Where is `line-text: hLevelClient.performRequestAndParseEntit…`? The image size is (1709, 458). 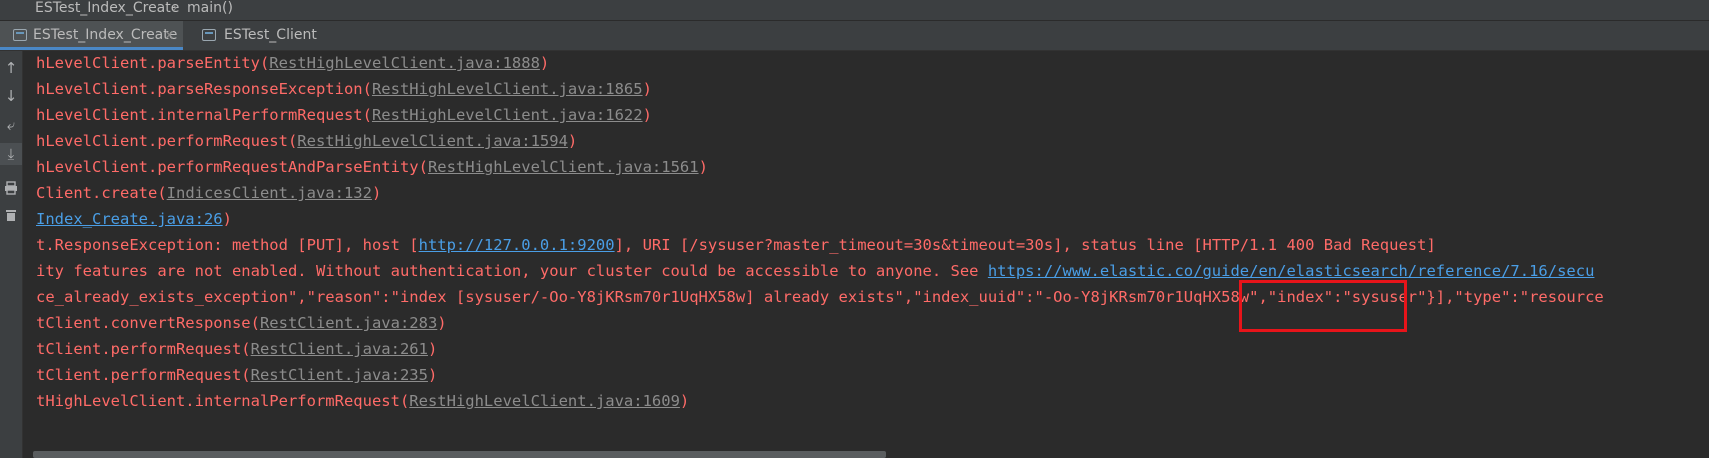 line-text: hLevelClient.performRequestAndParseEntit… is located at coordinates (232, 167).